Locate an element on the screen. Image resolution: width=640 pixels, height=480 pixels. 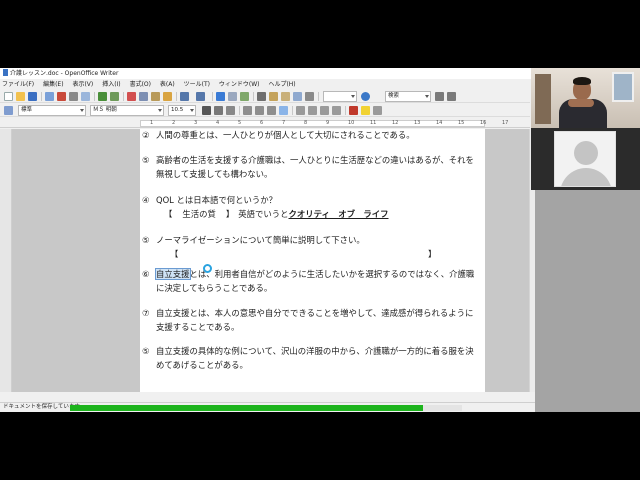
undo-icon is located at coordinates (184, 96).